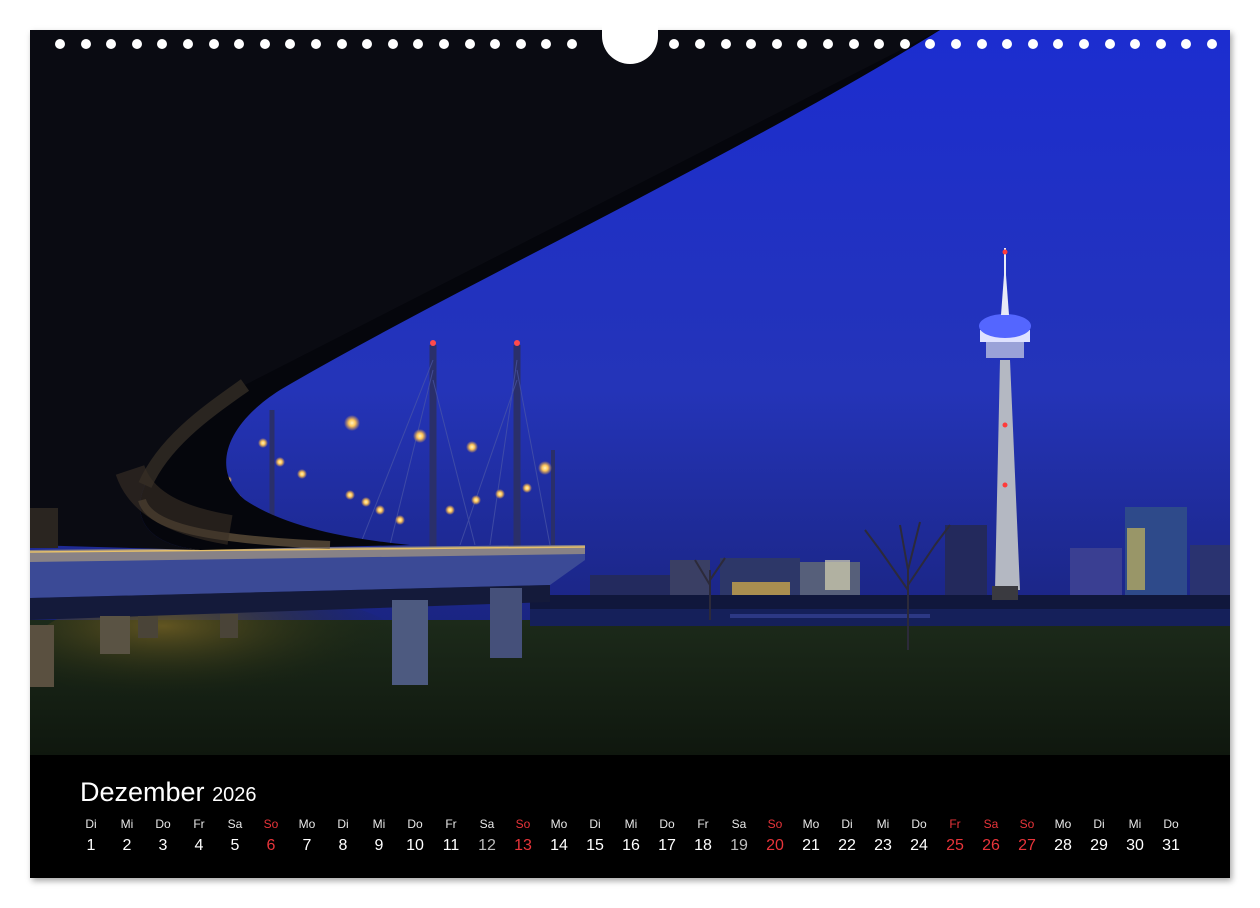  Describe the element at coordinates (1099, 845) in the screenshot. I see `day-number: 29` at that location.